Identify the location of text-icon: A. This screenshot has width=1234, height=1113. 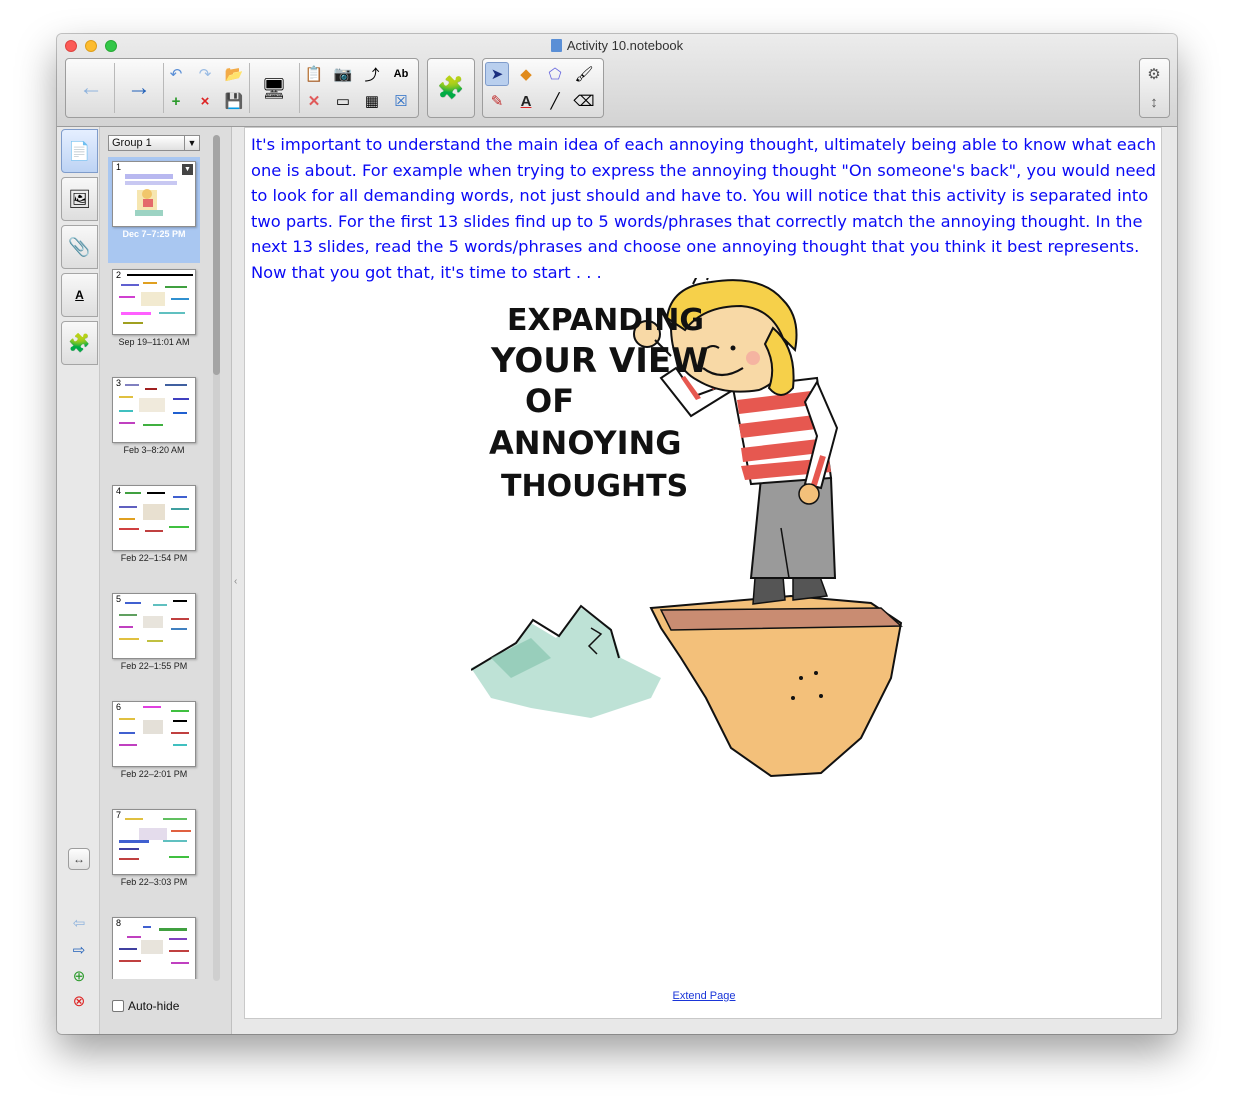
(526, 101).